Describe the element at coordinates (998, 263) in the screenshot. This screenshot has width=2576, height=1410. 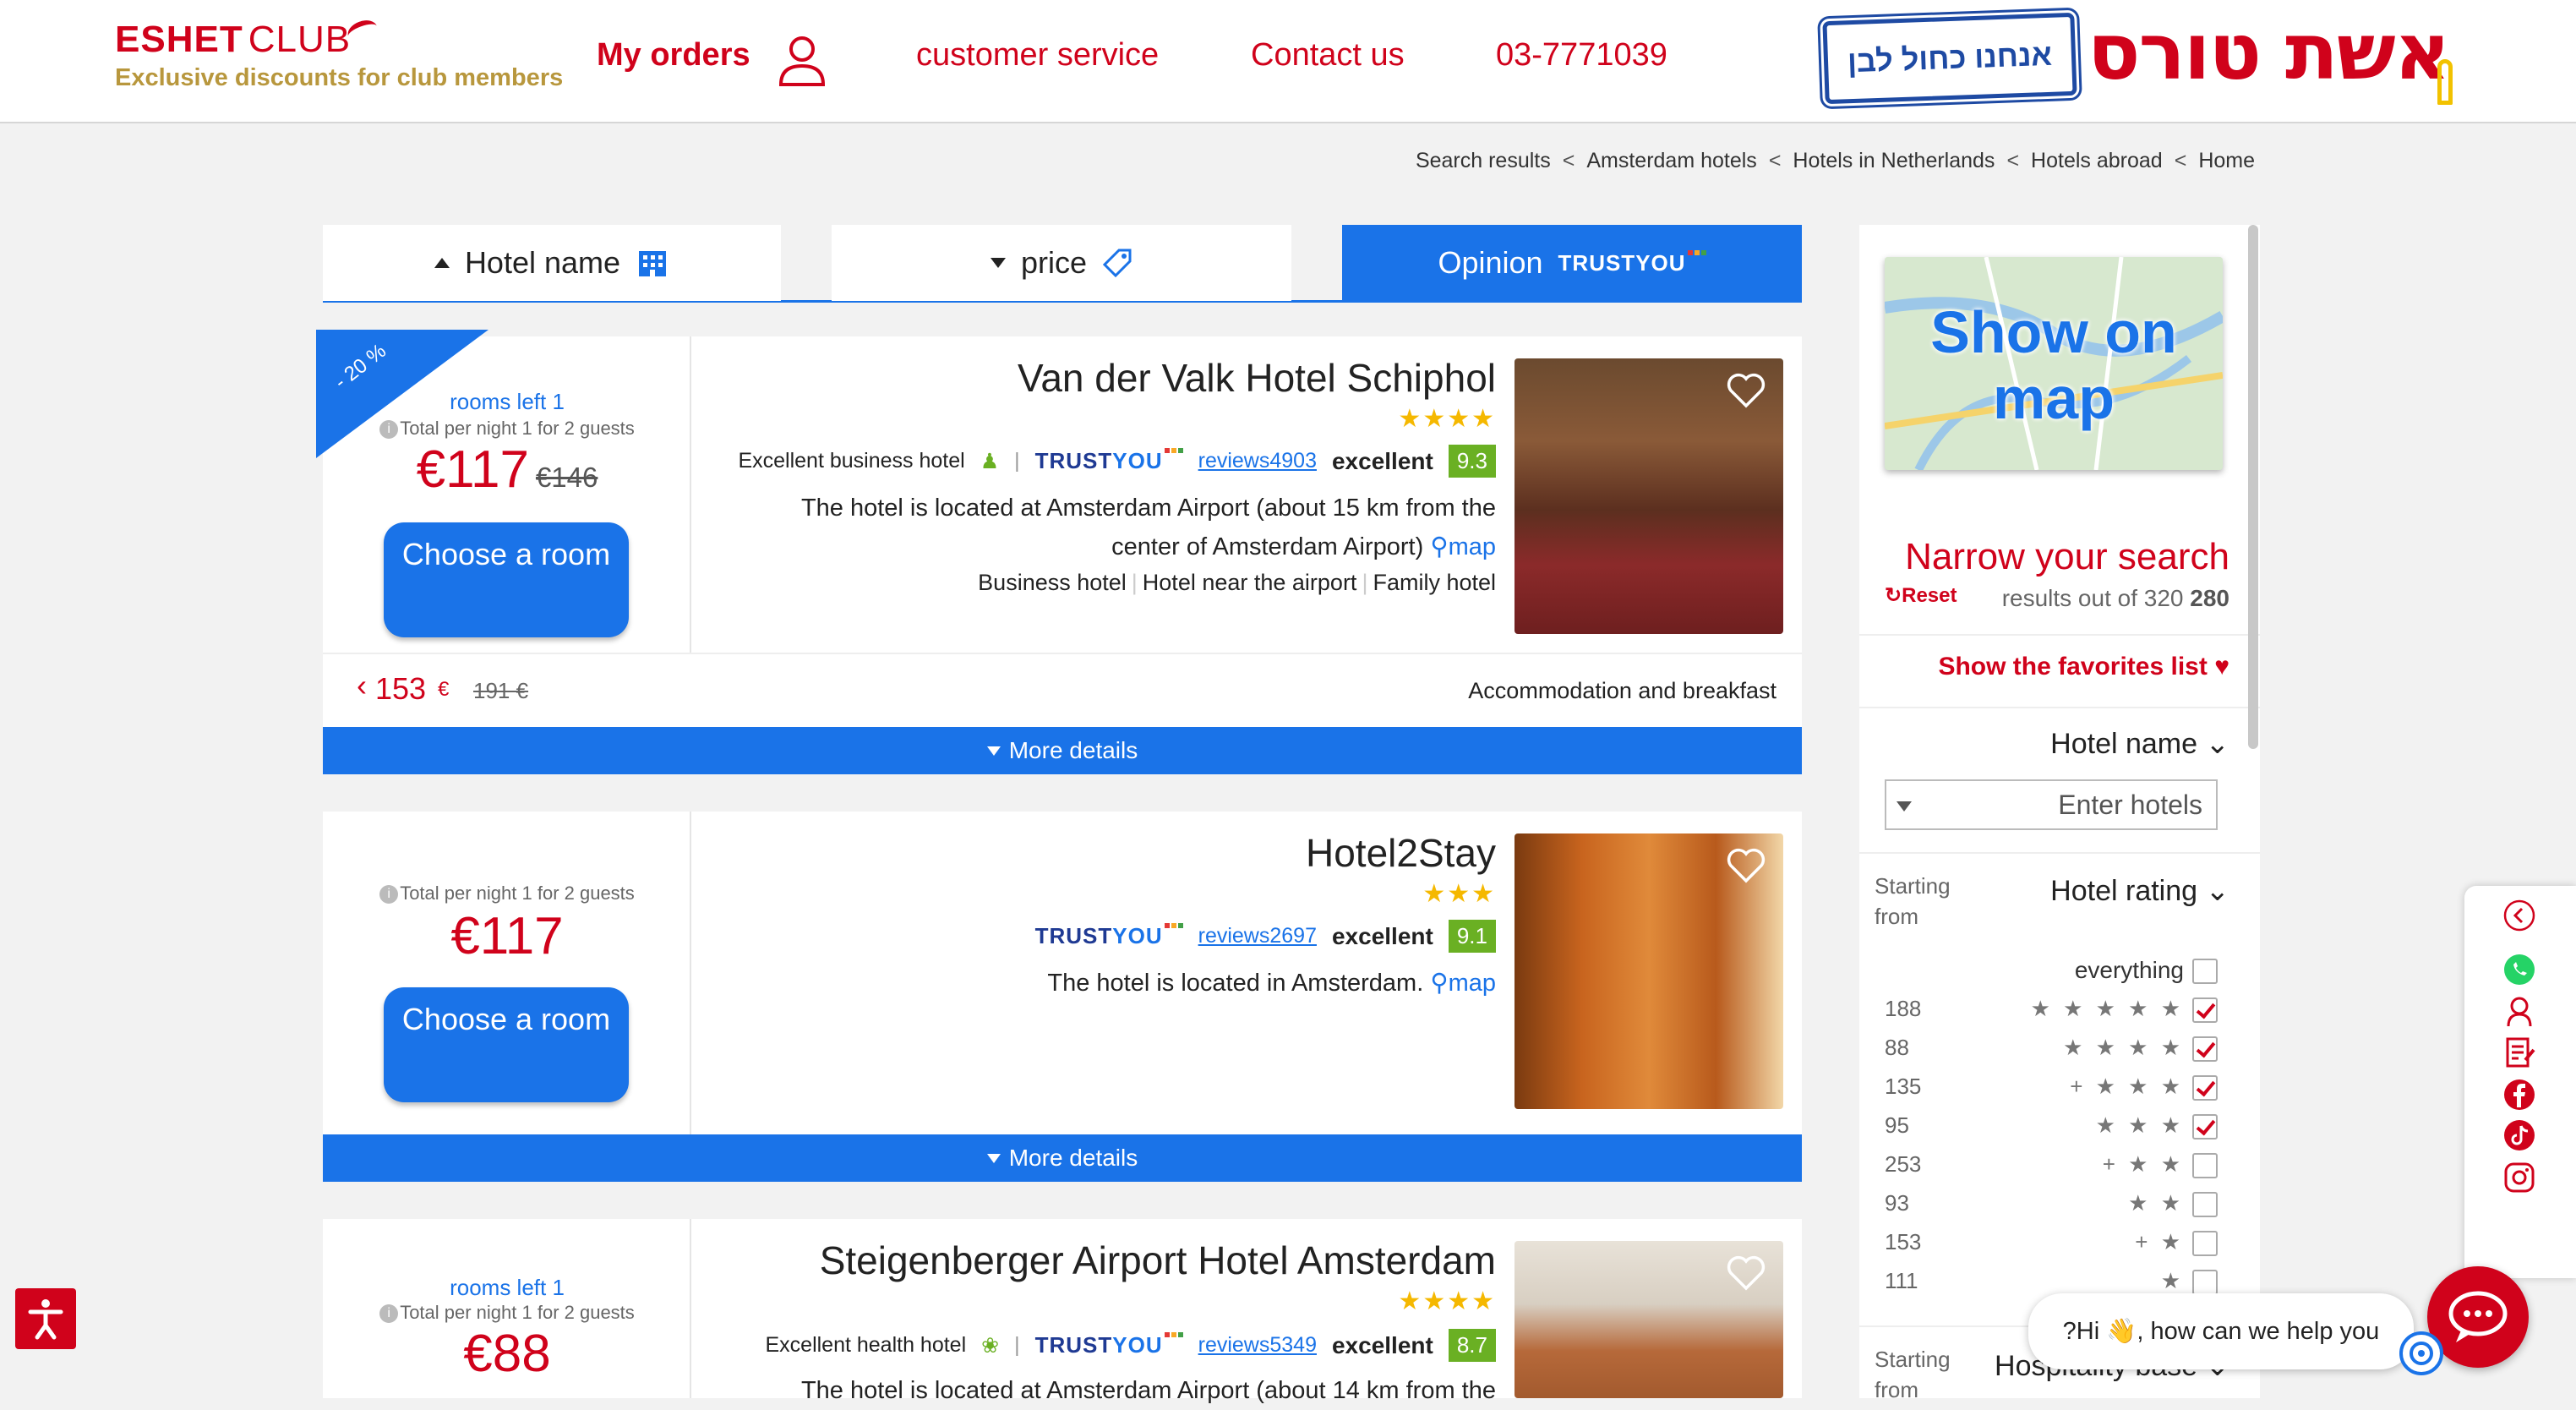
I see `sort-desc-icon` at that location.